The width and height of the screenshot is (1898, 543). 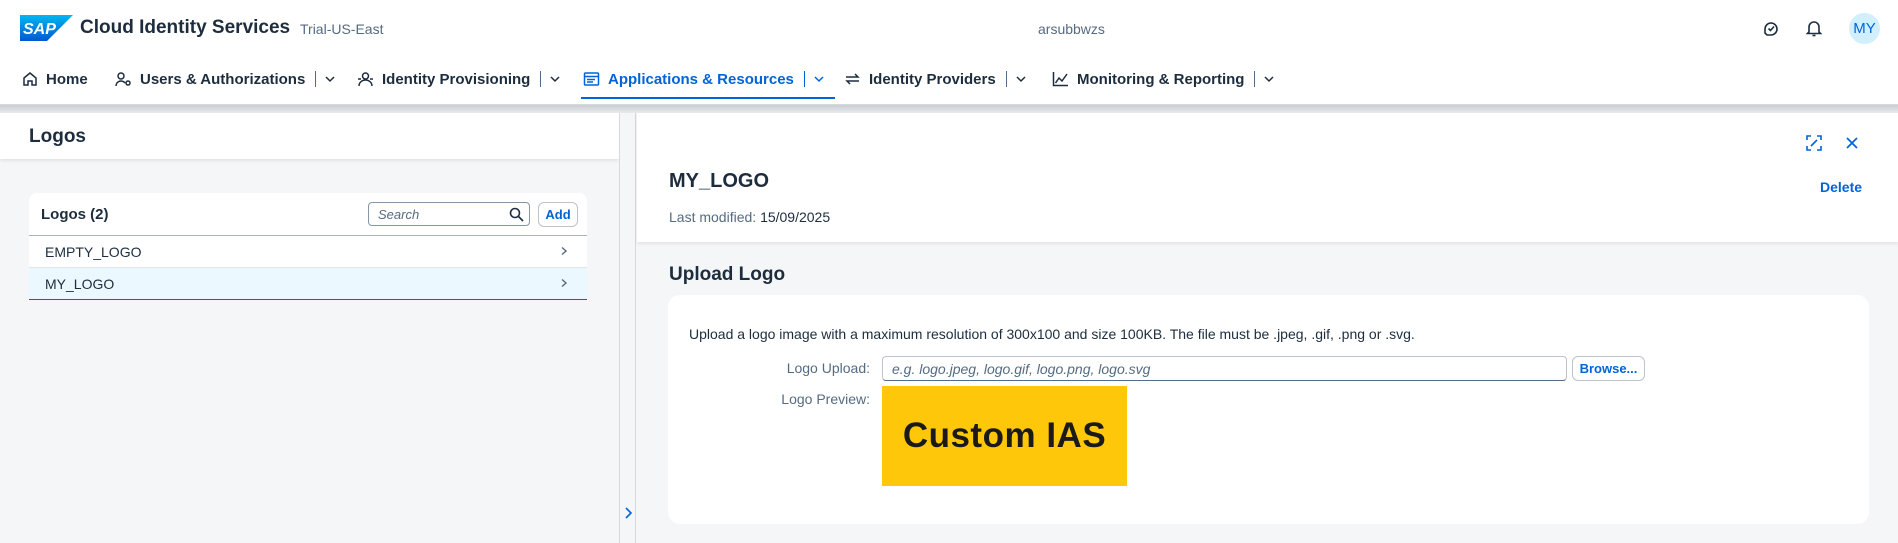 What do you see at coordinates (701, 79) in the screenshot?
I see `nav-applications-label: Applications & Resources` at bounding box center [701, 79].